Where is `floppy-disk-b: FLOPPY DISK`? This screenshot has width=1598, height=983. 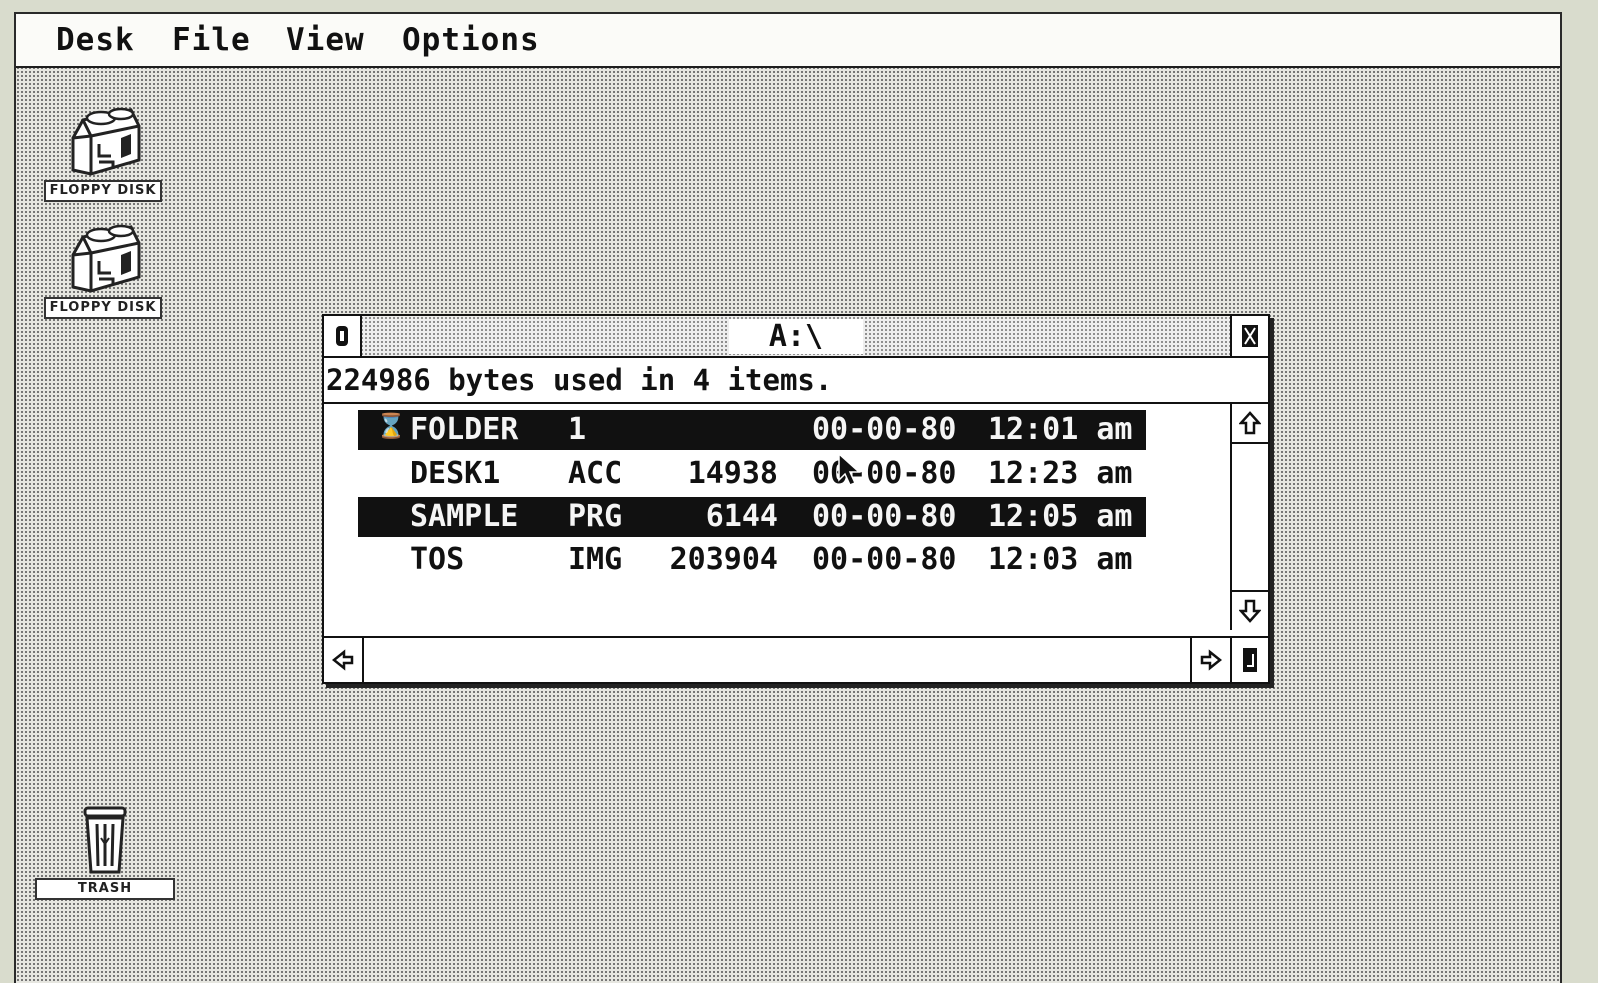
floppy-disk-b: FLOPPY DISK is located at coordinates (103, 270).